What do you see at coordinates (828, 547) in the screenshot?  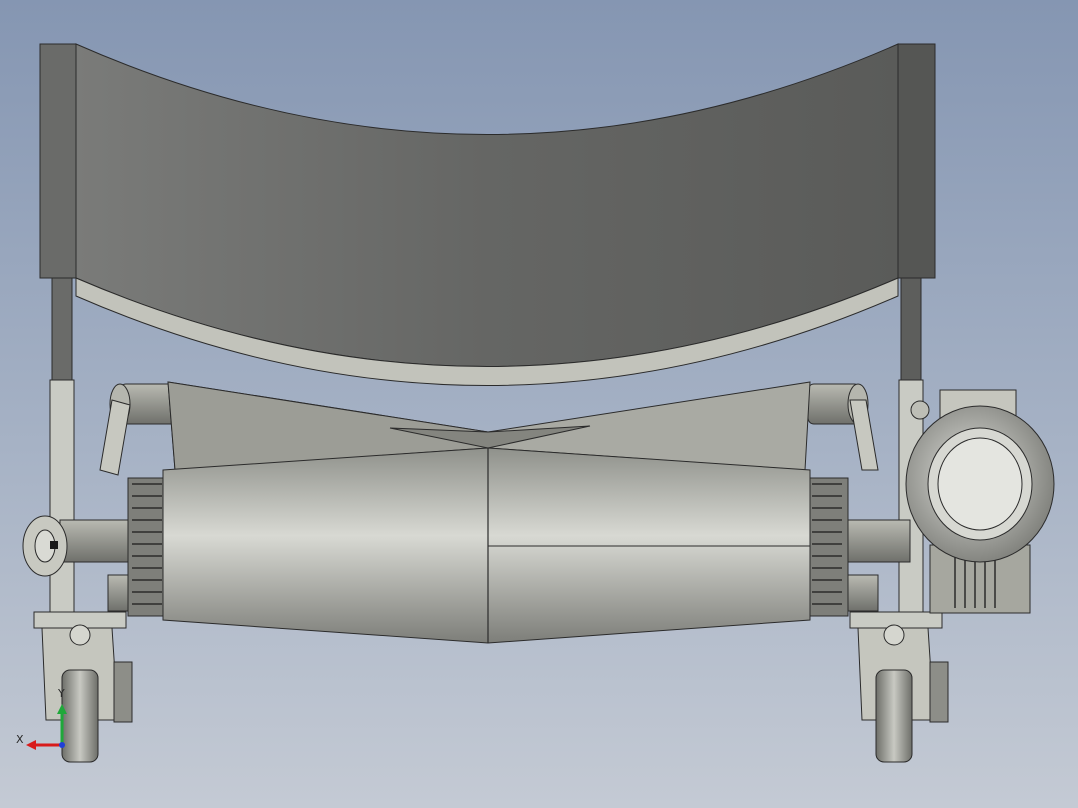 I see `right-sprocket-icon` at bounding box center [828, 547].